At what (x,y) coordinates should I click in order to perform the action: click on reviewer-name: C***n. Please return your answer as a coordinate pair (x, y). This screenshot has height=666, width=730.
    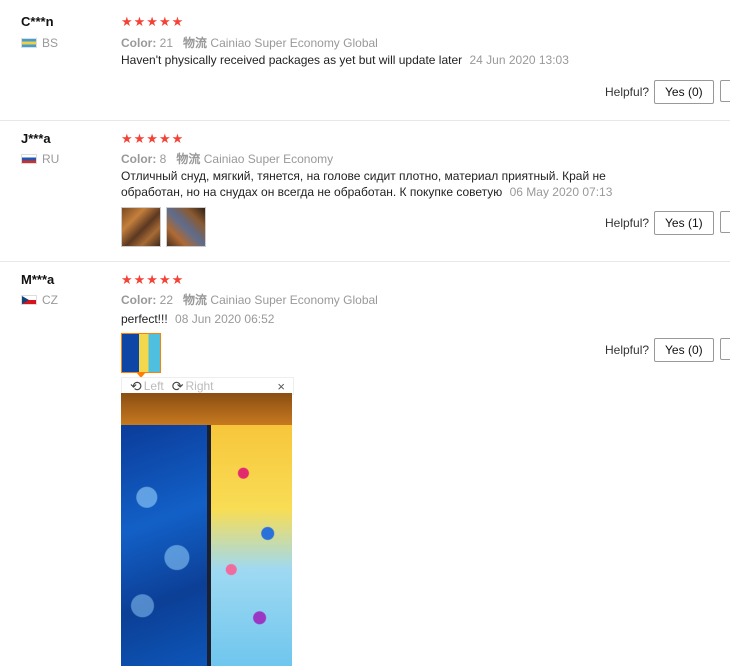
    Looking at the image, I should click on (37, 21).